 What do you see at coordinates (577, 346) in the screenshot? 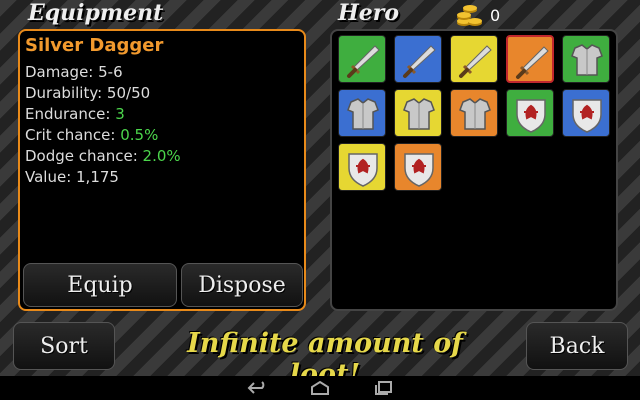
I see `back-button: Back` at bounding box center [577, 346].